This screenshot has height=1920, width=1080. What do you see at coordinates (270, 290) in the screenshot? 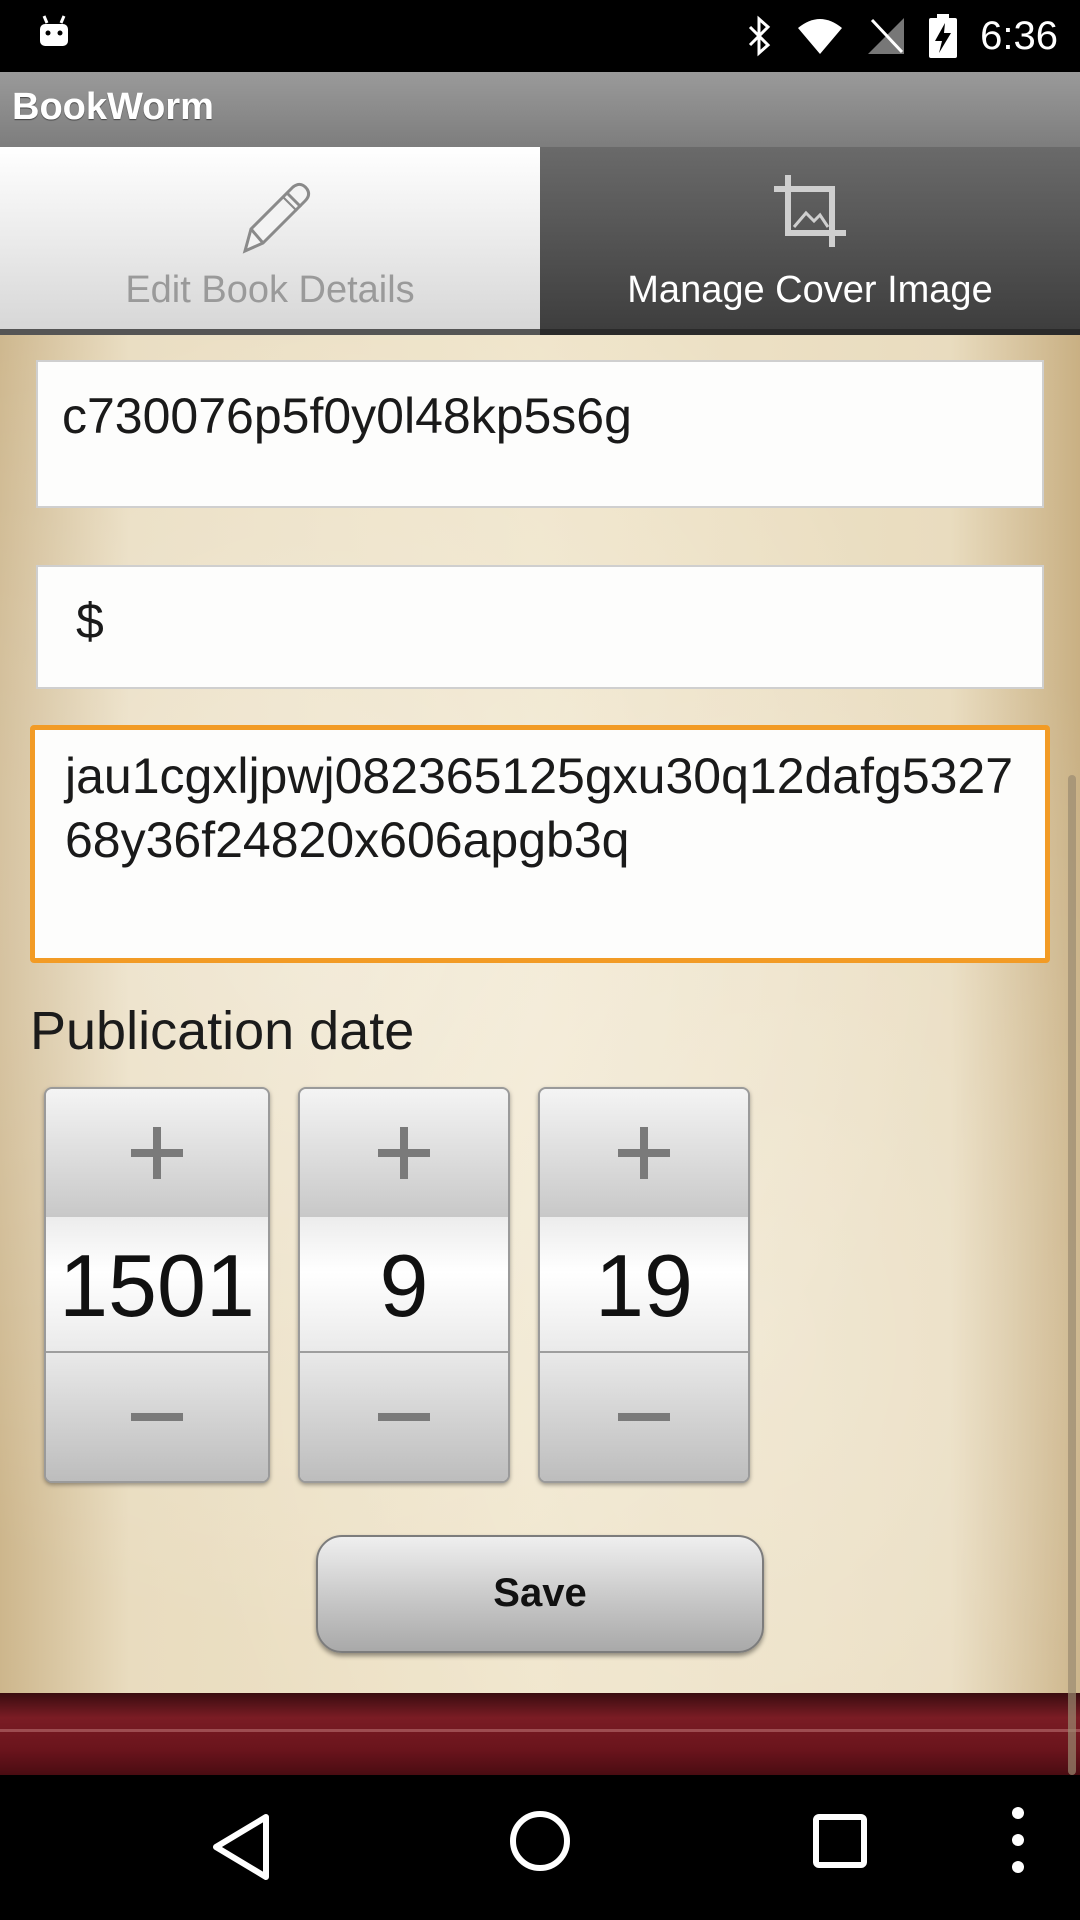
I see `tab-label: Edit Book Details` at bounding box center [270, 290].